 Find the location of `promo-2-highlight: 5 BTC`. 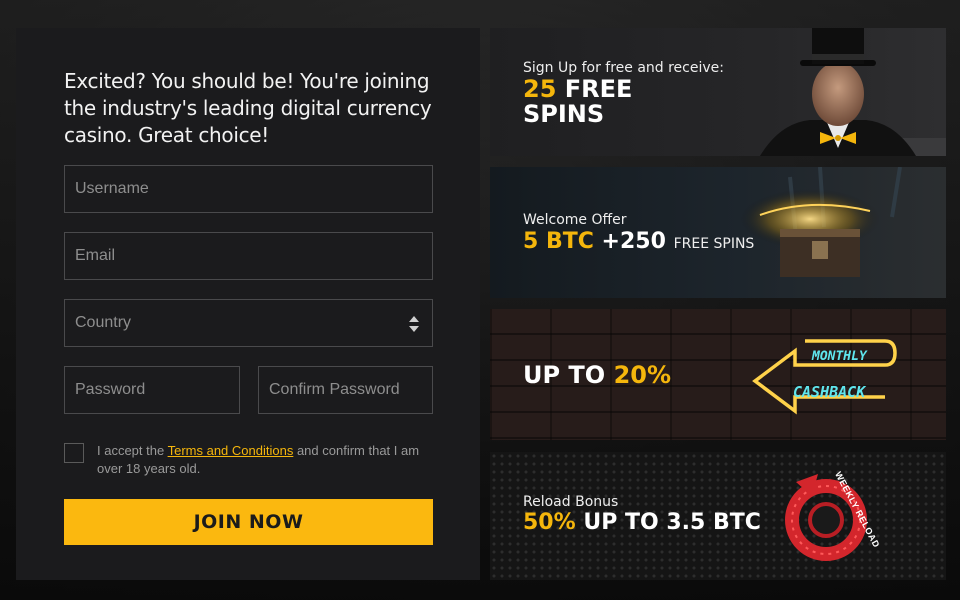

promo-2-highlight: 5 BTC is located at coordinates (558, 241).